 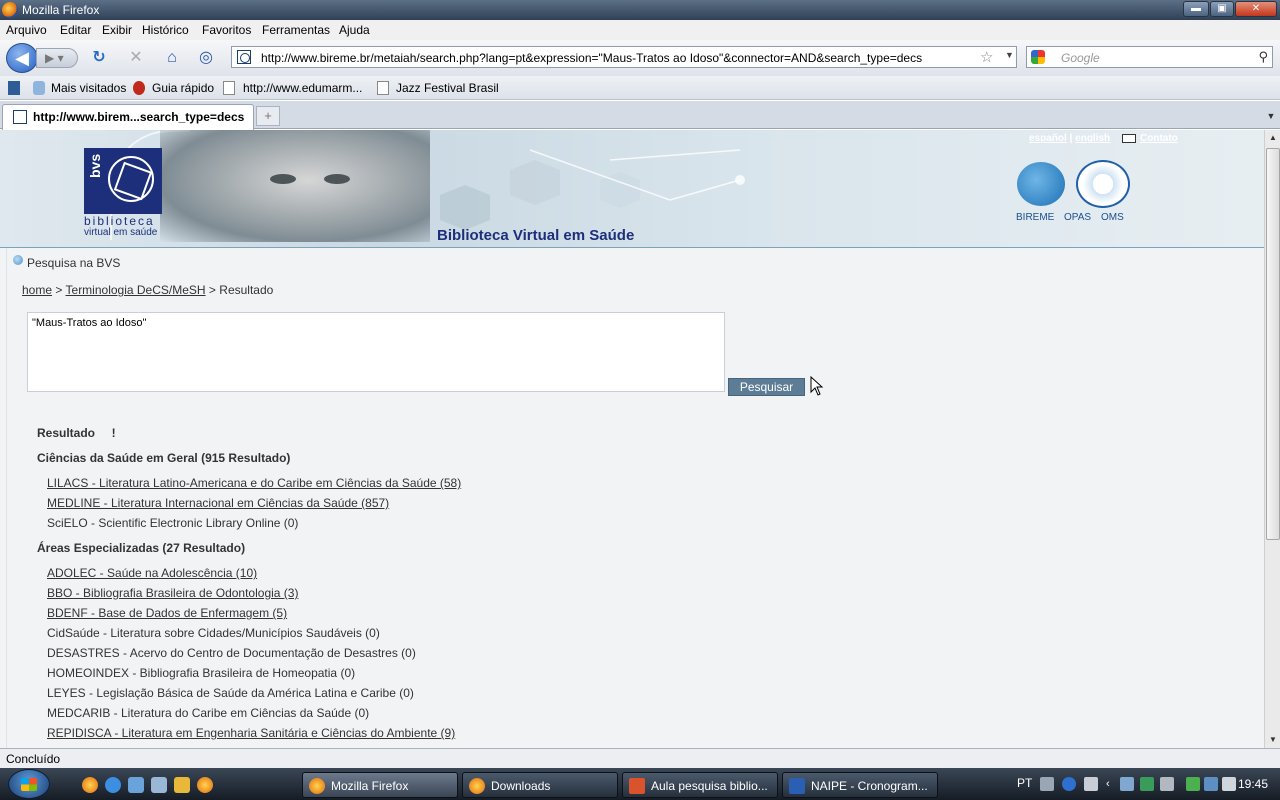 I want to click on tab-bireme: http://www.birem...search_type=decs, so click(x=128, y=117).